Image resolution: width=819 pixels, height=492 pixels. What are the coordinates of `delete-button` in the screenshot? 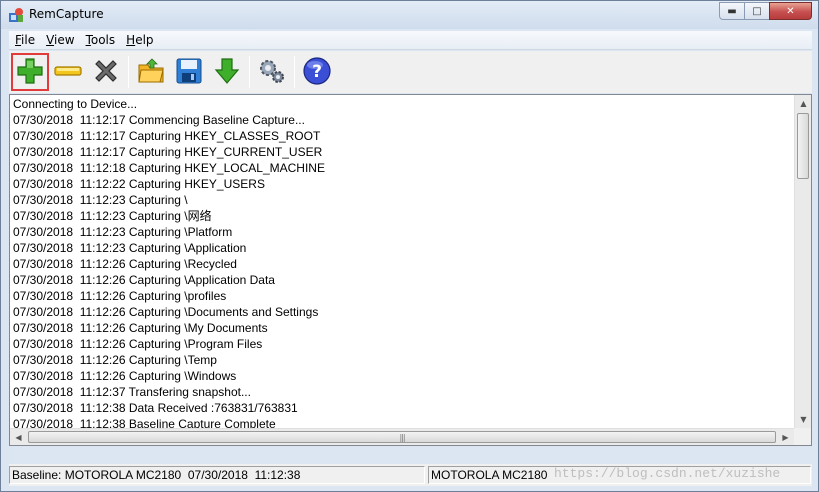 It's located at (106, 72).